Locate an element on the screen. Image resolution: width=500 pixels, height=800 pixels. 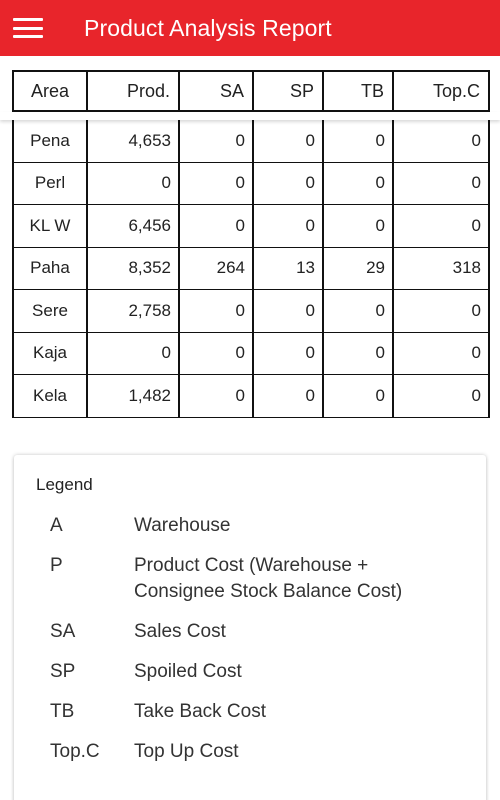
cell-sp: 13 is located at coordinates (287, 268).